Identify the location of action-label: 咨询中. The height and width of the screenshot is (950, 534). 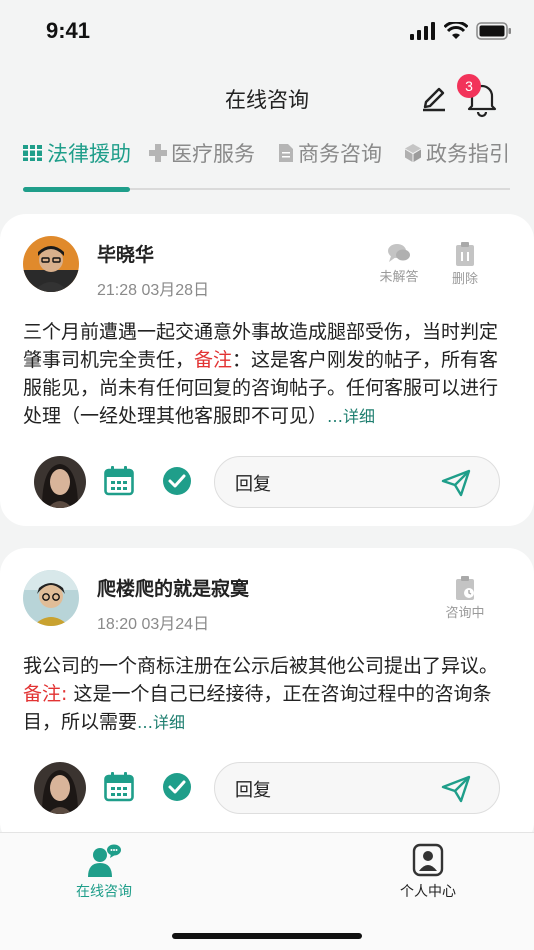
(465, 613).